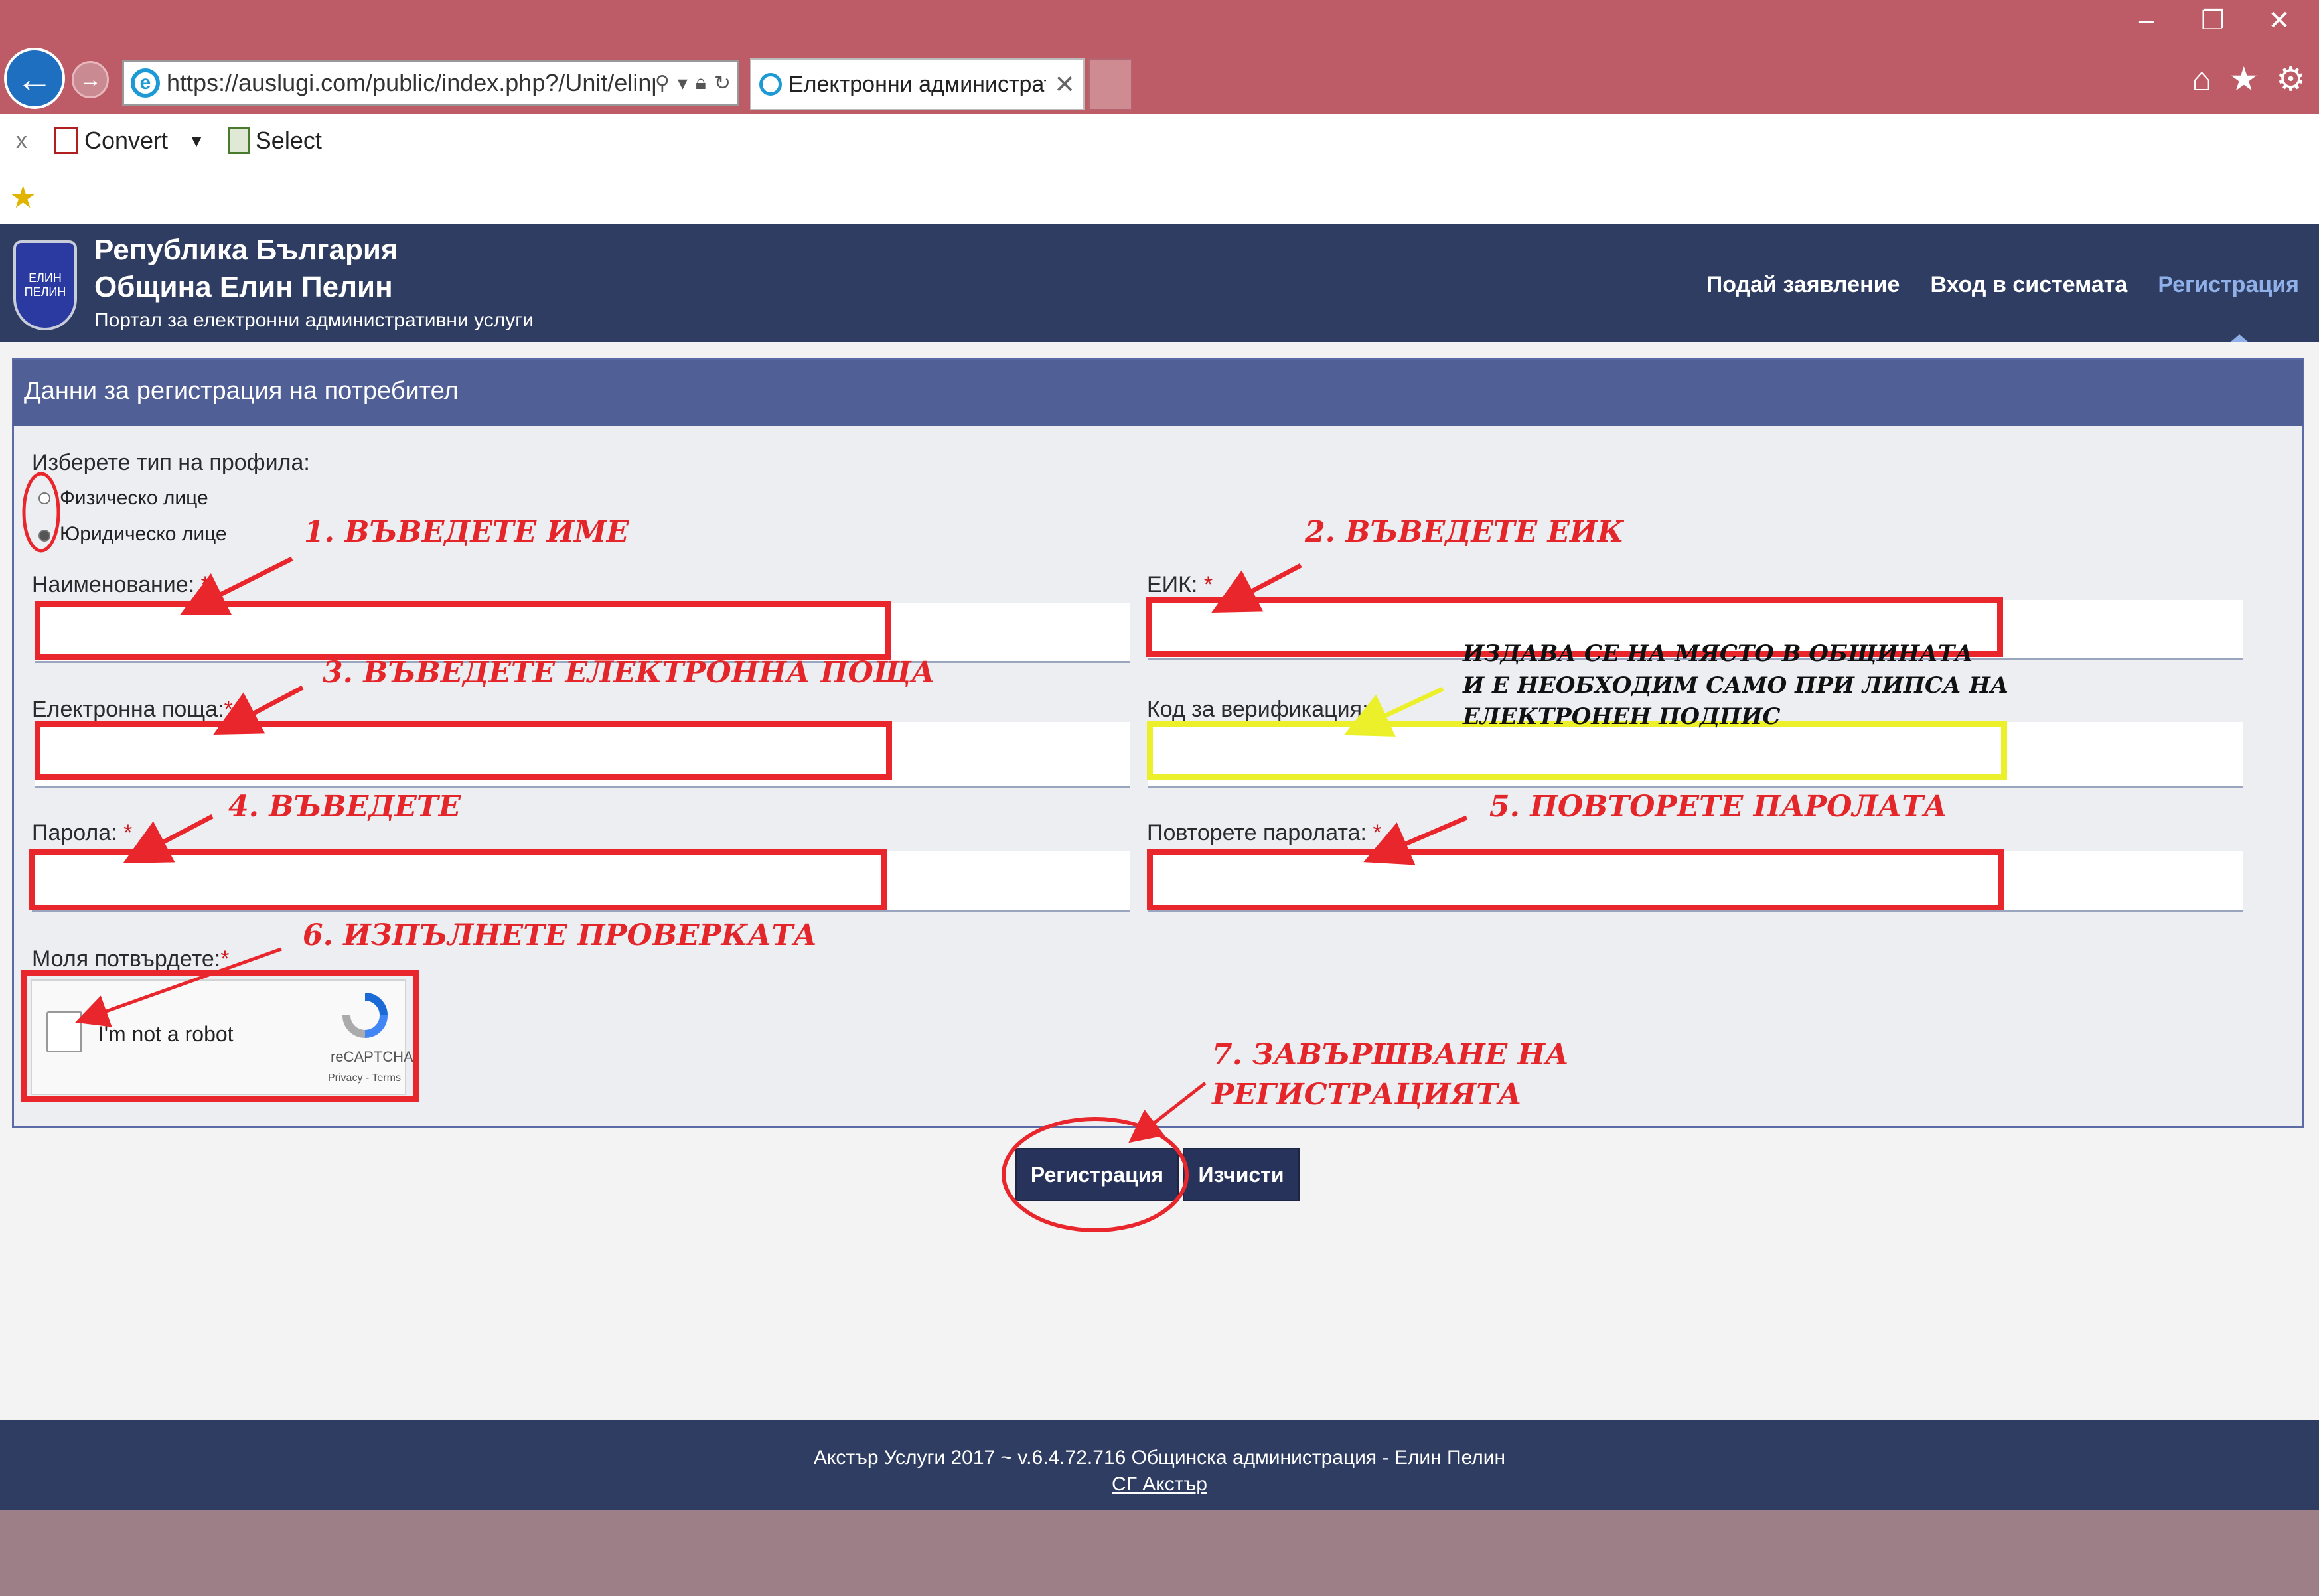 The height and width of the screenshot is (1596, 2319). Describe the element at coordinates (1095, 1174) in the screenshot. I see `annotation-ring-register` at that location.